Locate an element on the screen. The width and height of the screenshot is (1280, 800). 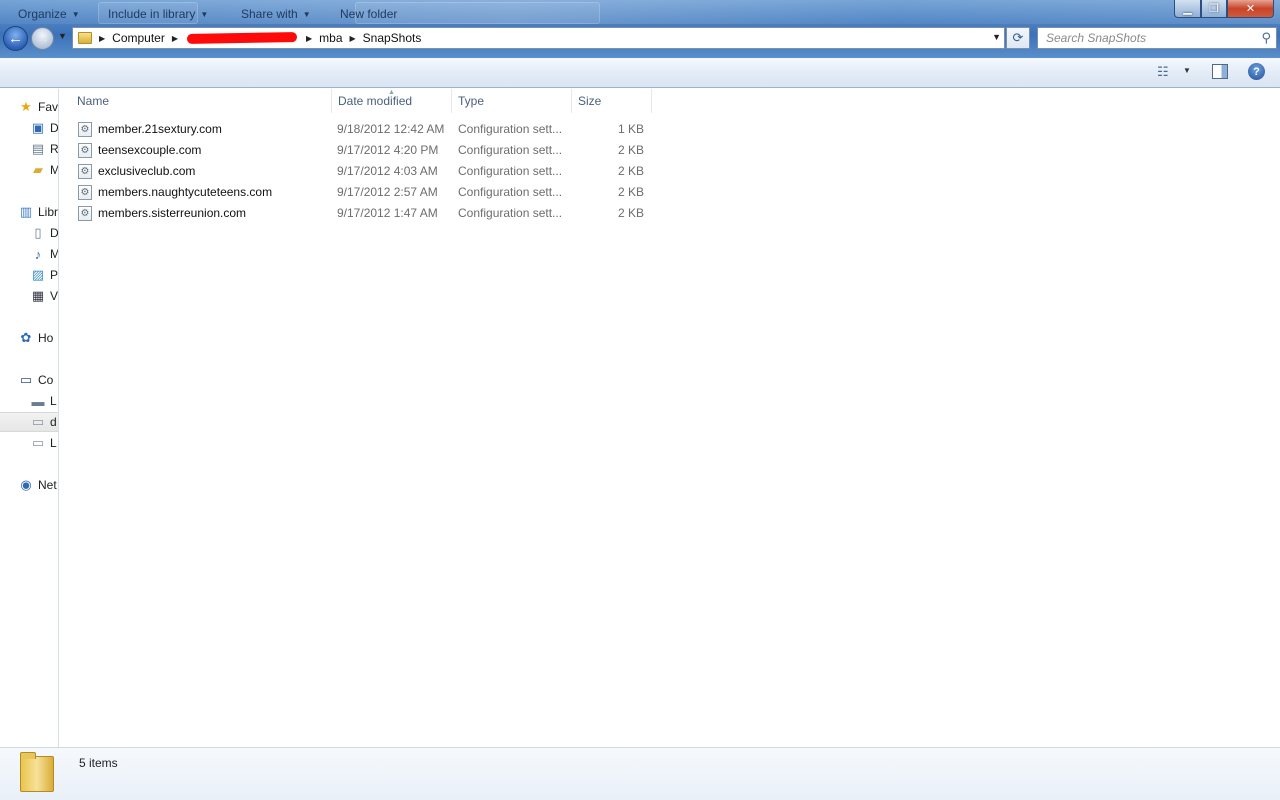
back-arrow-icon: ← is located at coordinates (15, 38).